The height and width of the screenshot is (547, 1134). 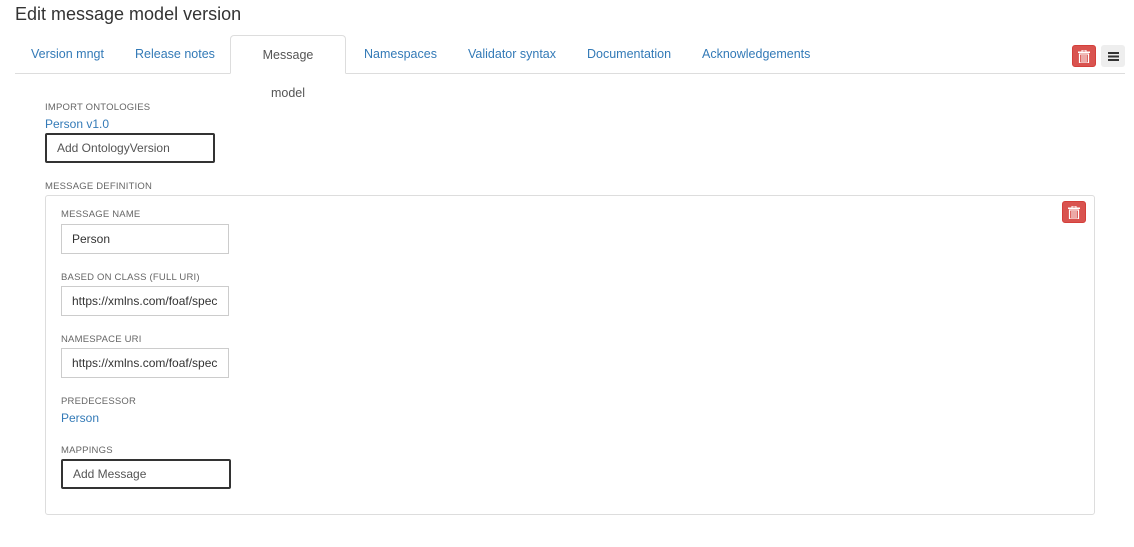 I want to click on namespace-uri-label: NAMESPACE URI, so click(x=101, y=339).